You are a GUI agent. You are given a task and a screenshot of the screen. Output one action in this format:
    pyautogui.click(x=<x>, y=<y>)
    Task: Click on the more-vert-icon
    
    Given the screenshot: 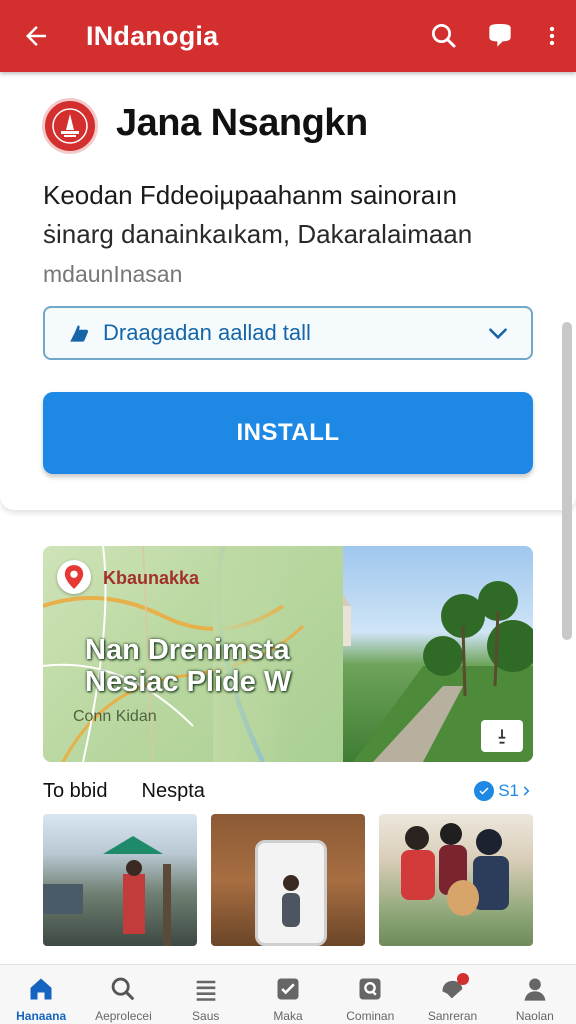 What is the action you would take?
    pyautogui.click(x=552, y=36)
    